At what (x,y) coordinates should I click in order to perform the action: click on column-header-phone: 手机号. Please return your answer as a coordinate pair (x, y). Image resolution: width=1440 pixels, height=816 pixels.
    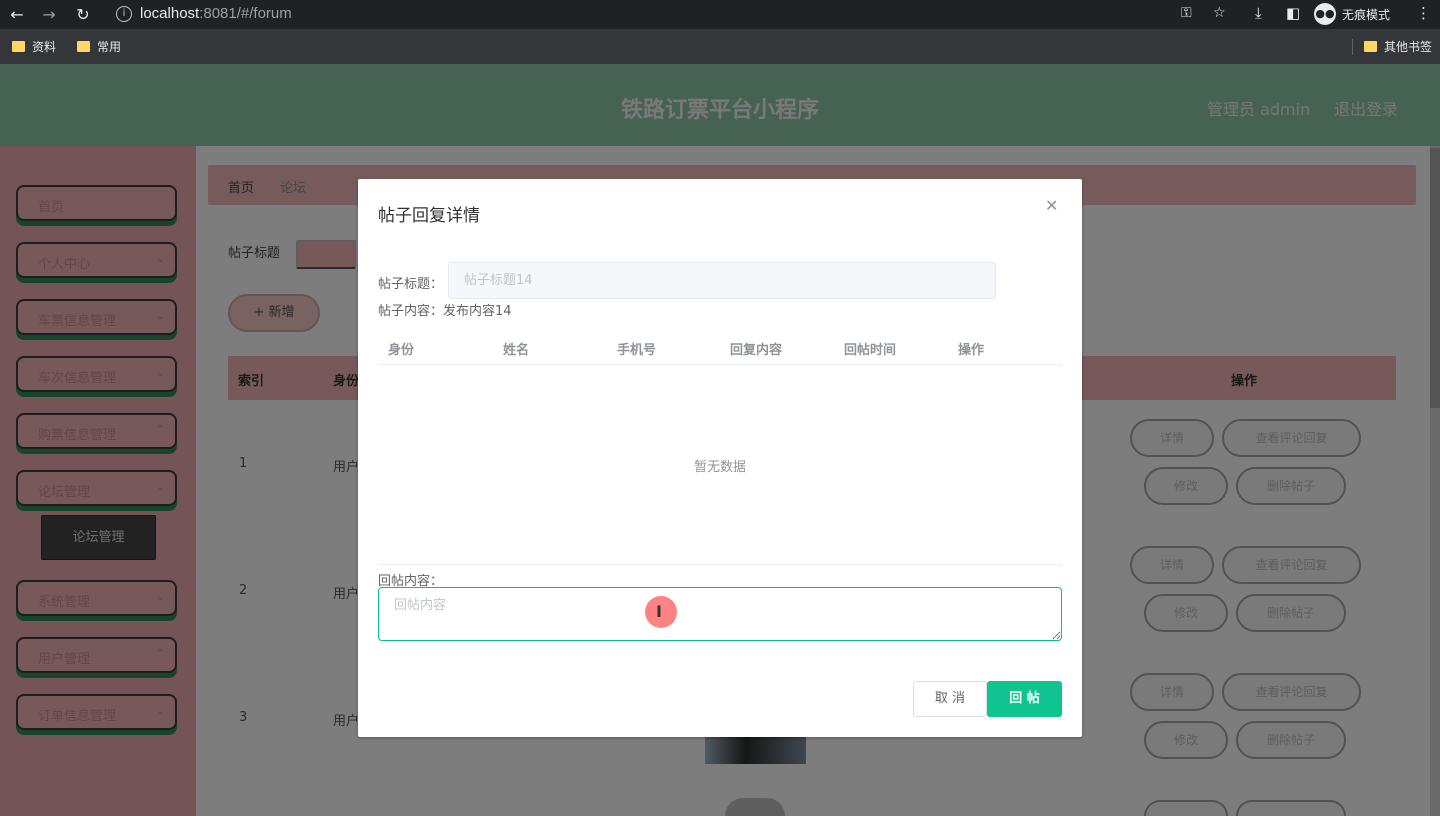
    Looking at the image, I should click on (637, 350).